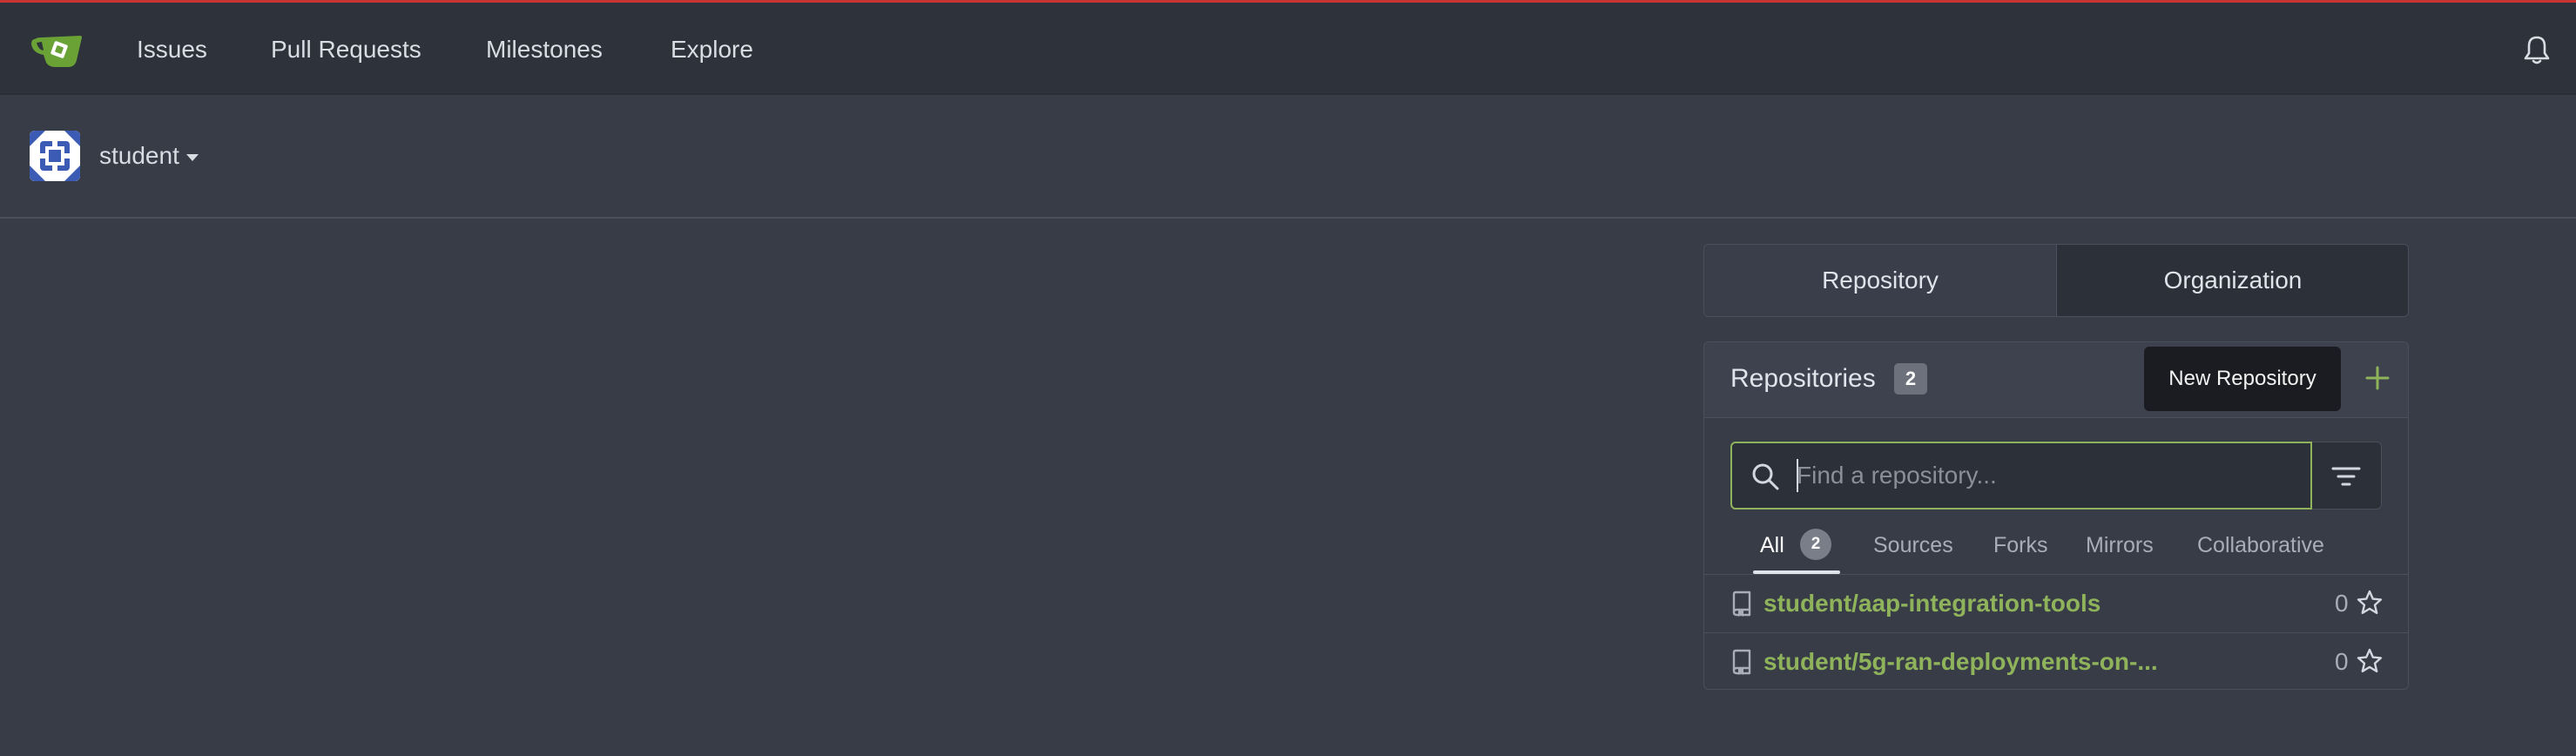 This screenshot has width=2576, height=756. I want to click on tab-repository: Repository, so click(1880, 280).